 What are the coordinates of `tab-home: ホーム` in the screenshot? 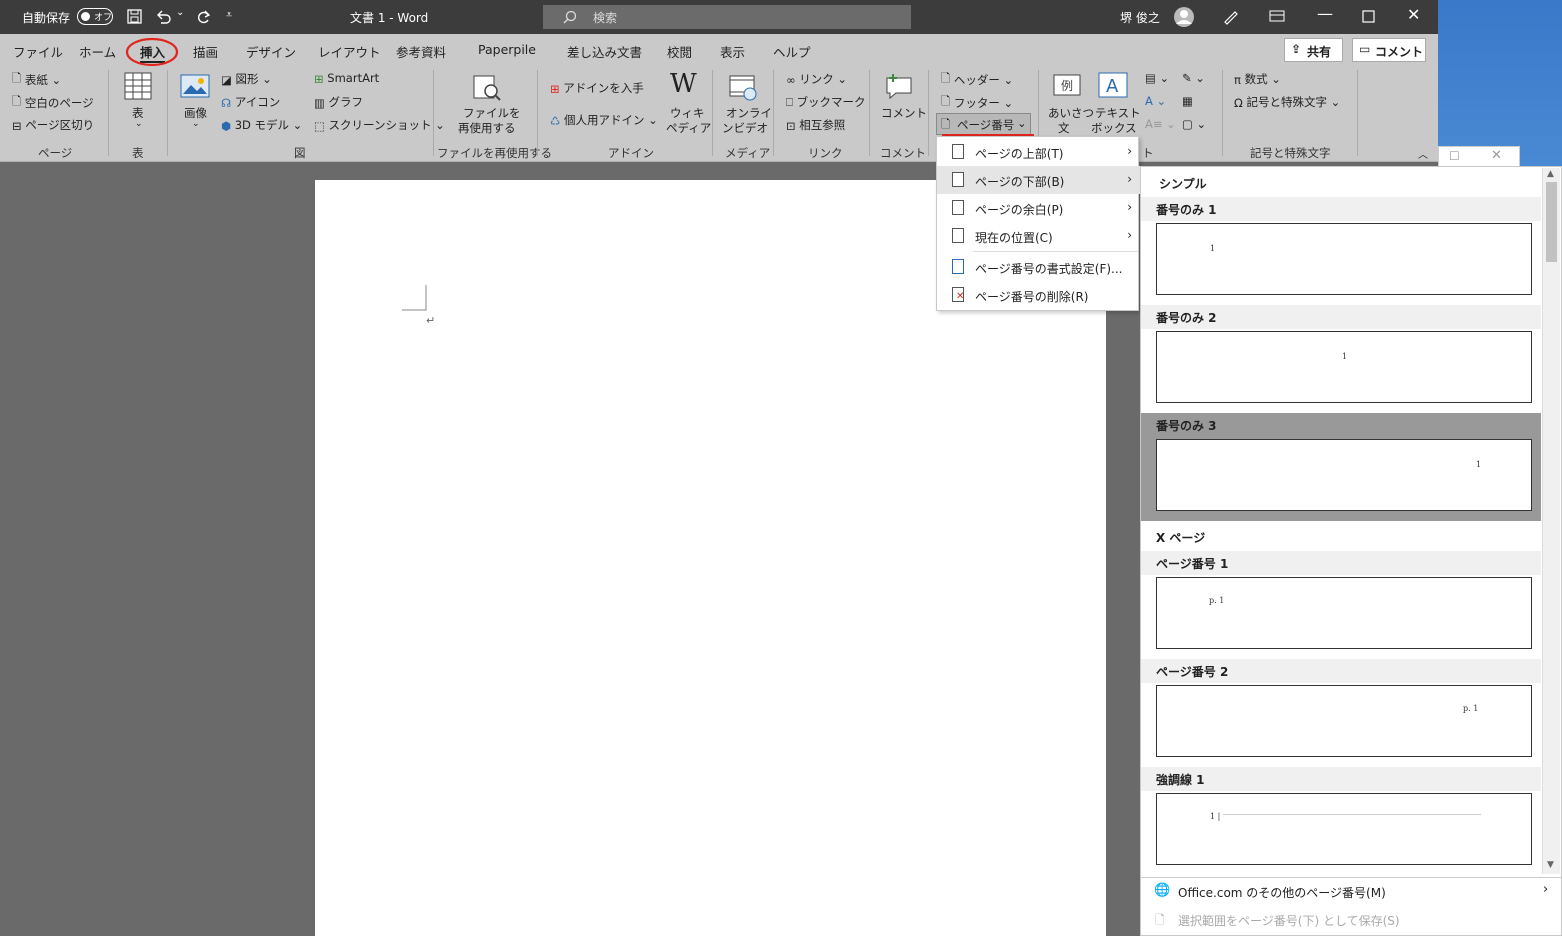 It's located at (97, 51).